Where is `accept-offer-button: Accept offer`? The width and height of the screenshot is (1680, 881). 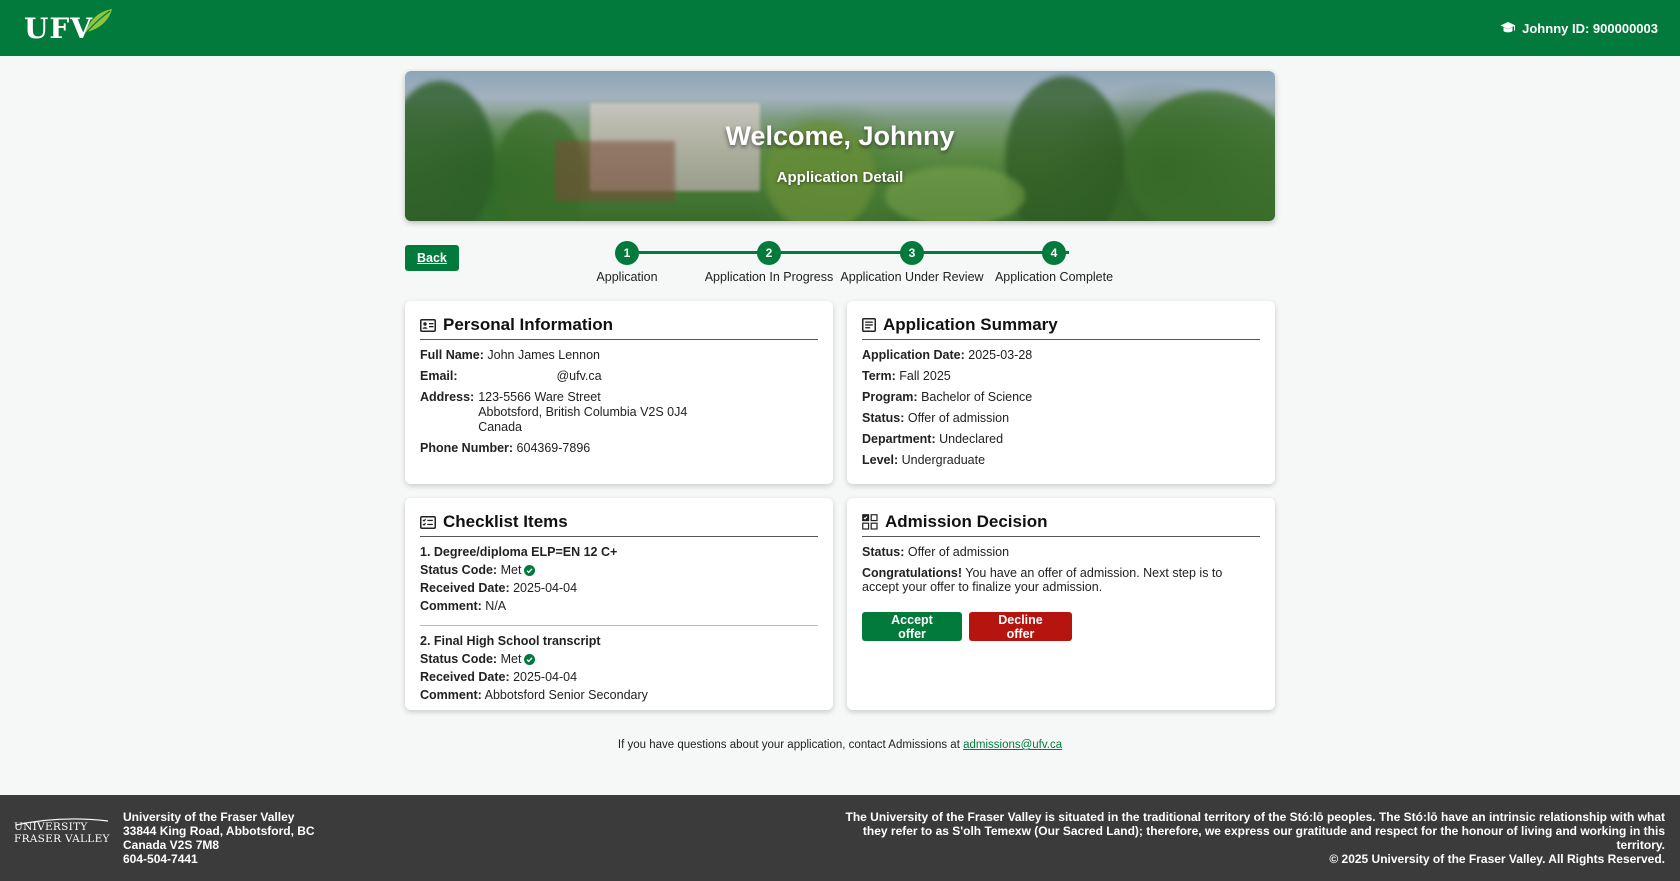
accept-offer-button: Accept offer is located at coordinates (912, 626).